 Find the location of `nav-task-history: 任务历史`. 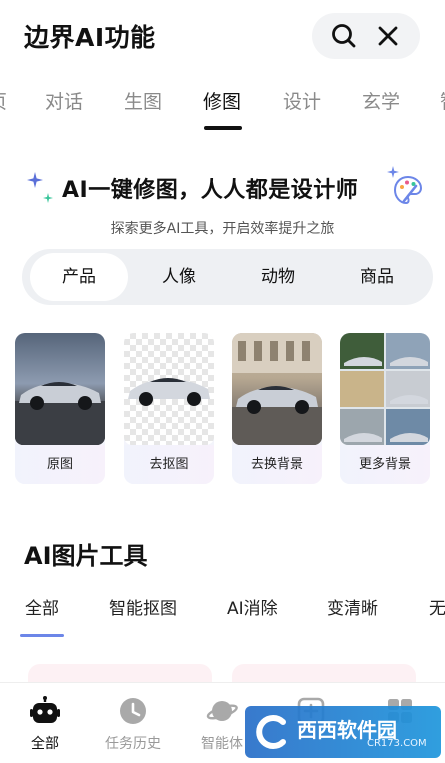

nav-task-history: 任务历史 is located at coordinates (133, 726).